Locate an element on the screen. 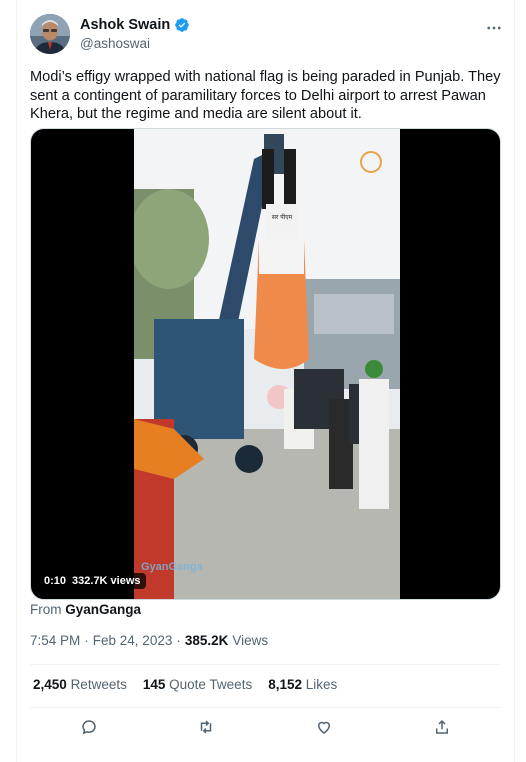  quotes-stat: 145 Quote Tweets is located at coordinates (197, 684).